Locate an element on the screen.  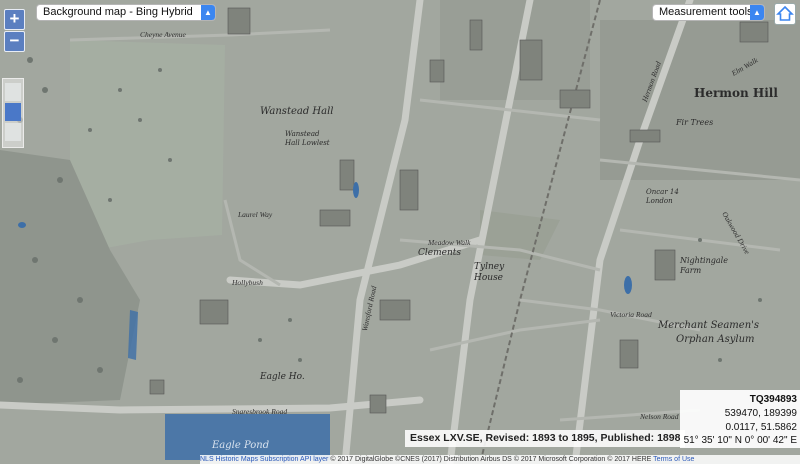
lonlat-dms: 51° 35' 10" N 0° 00' 42" E is located at coordinates (740, 440).